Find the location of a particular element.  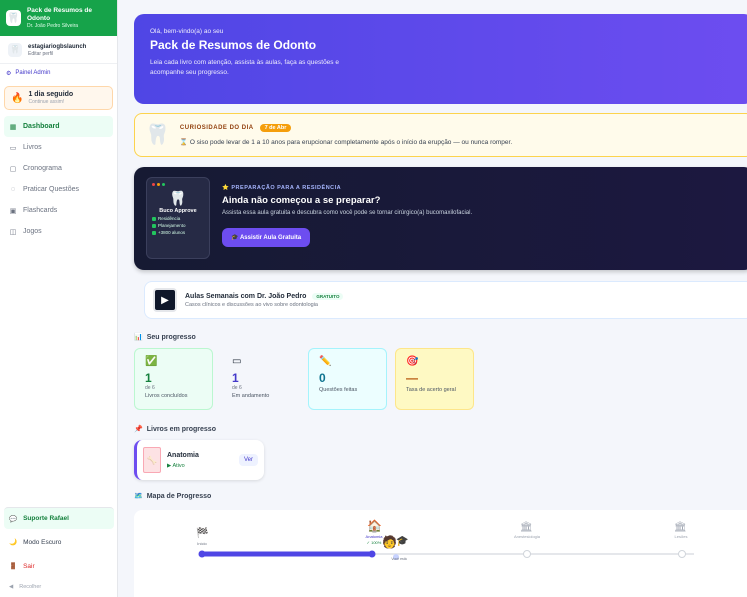

view-book-button: Ver is located at coordinates (248, 460).